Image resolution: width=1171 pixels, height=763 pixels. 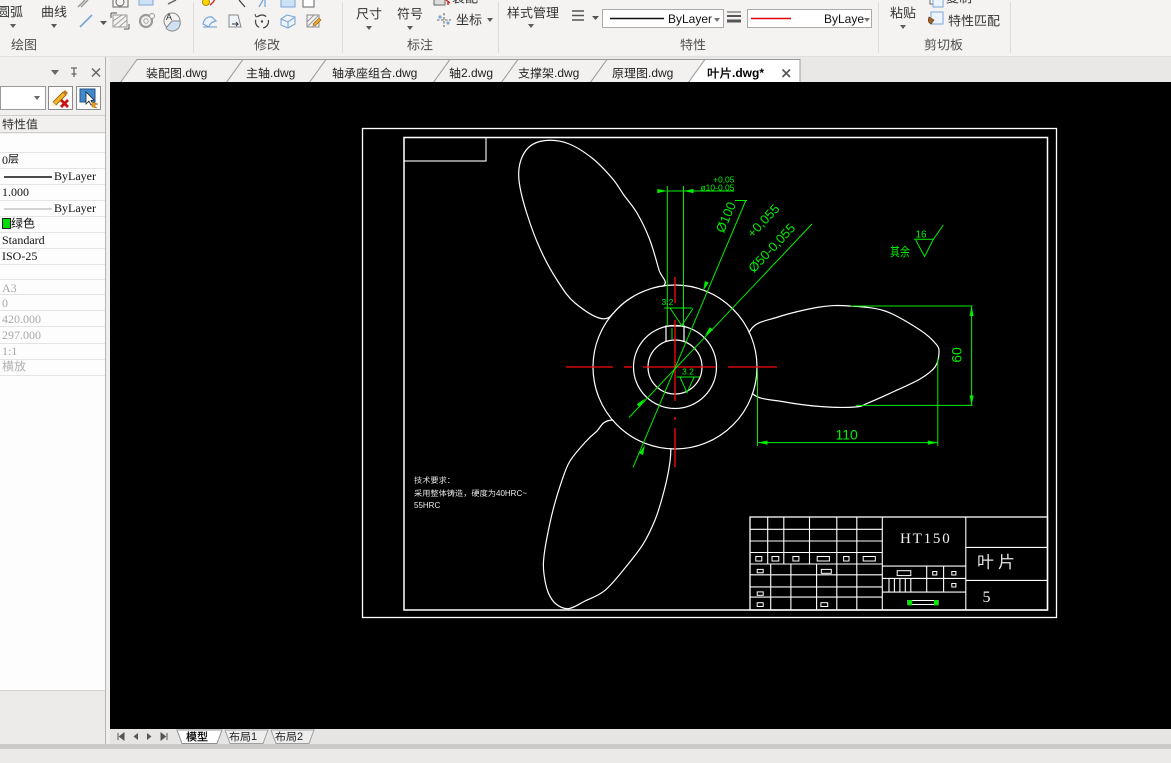 I want to click on svg-text: HT150, so click(x=926, y=539).